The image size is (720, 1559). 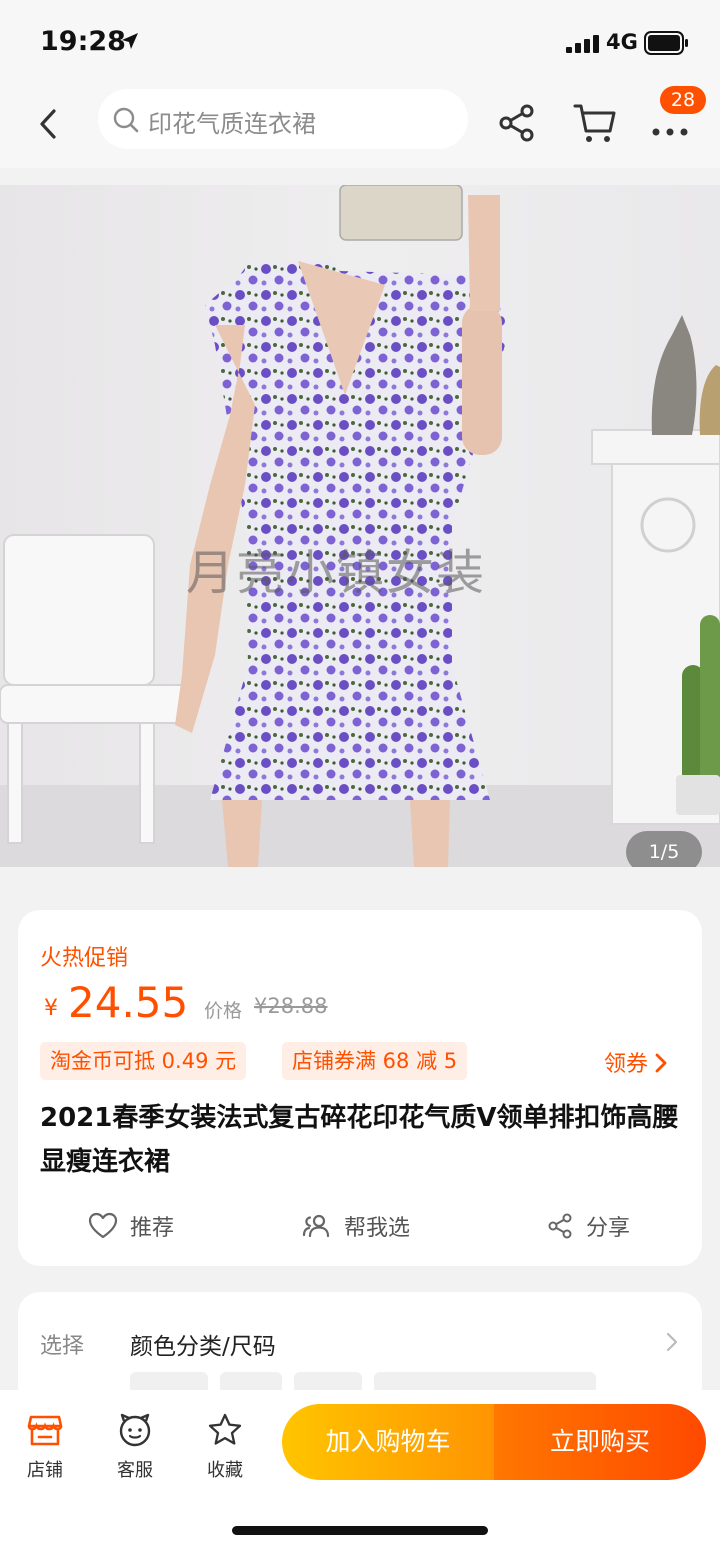 What do you see at coordinates (622, 42) in the screenshot?
I see `network-type: 4G` at bounding box center [622, 42].